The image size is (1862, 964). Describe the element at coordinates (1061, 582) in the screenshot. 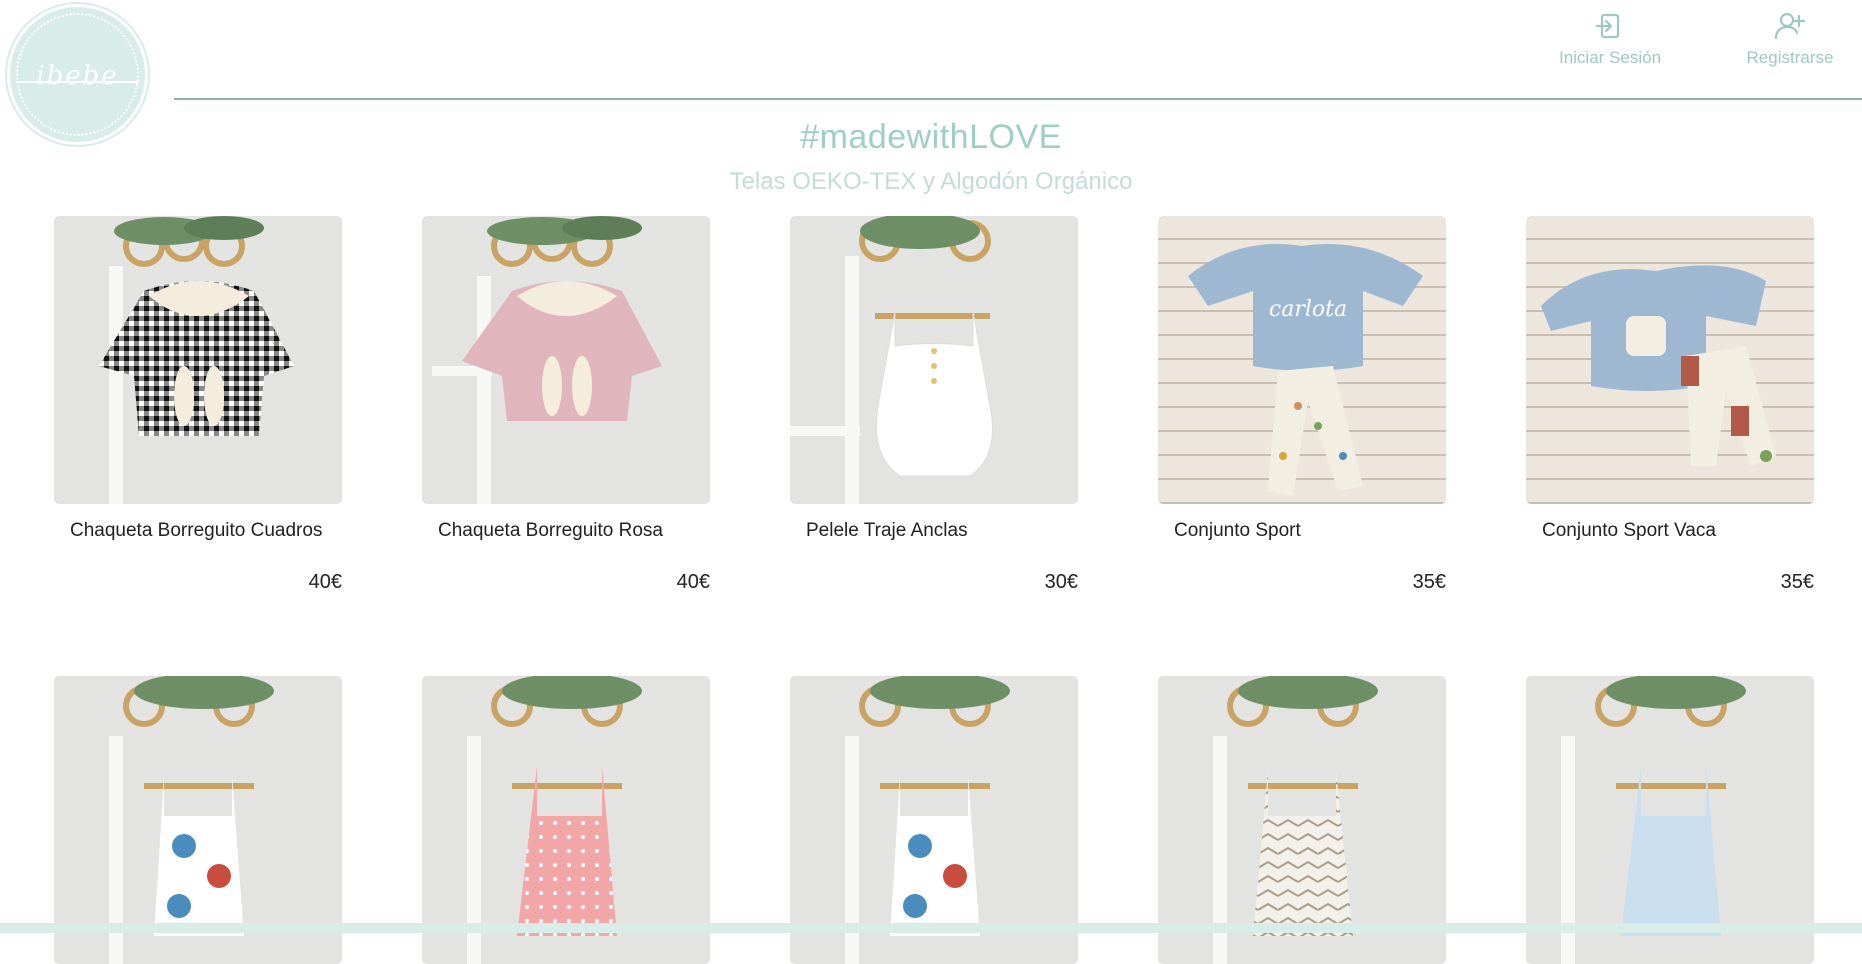

I see `product-price: 30€` at that location.